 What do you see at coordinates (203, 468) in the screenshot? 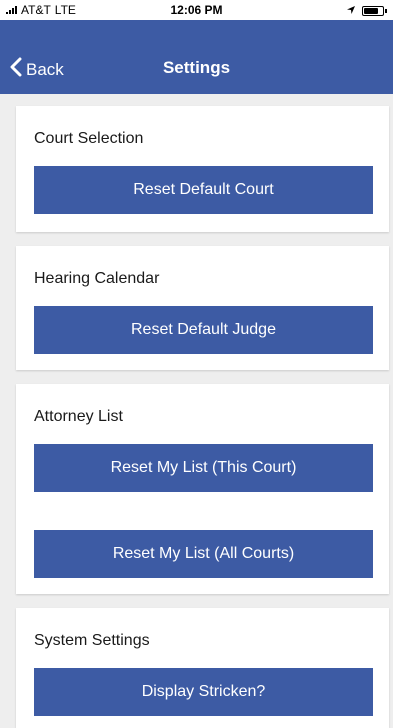
I see `reset-list-this-court-button: Reset My List (This Court)` at bounding box center [203, 468].